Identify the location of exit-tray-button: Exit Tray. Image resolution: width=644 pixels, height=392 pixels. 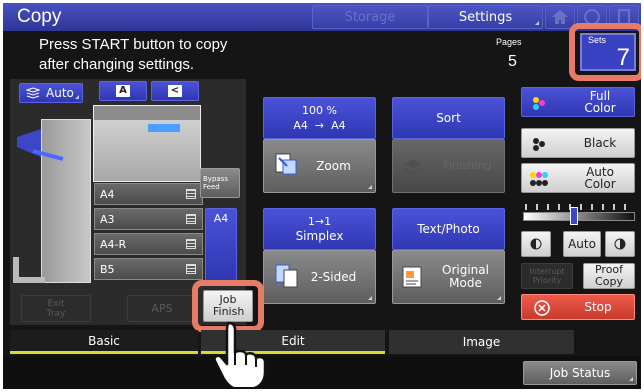
(56, 308).